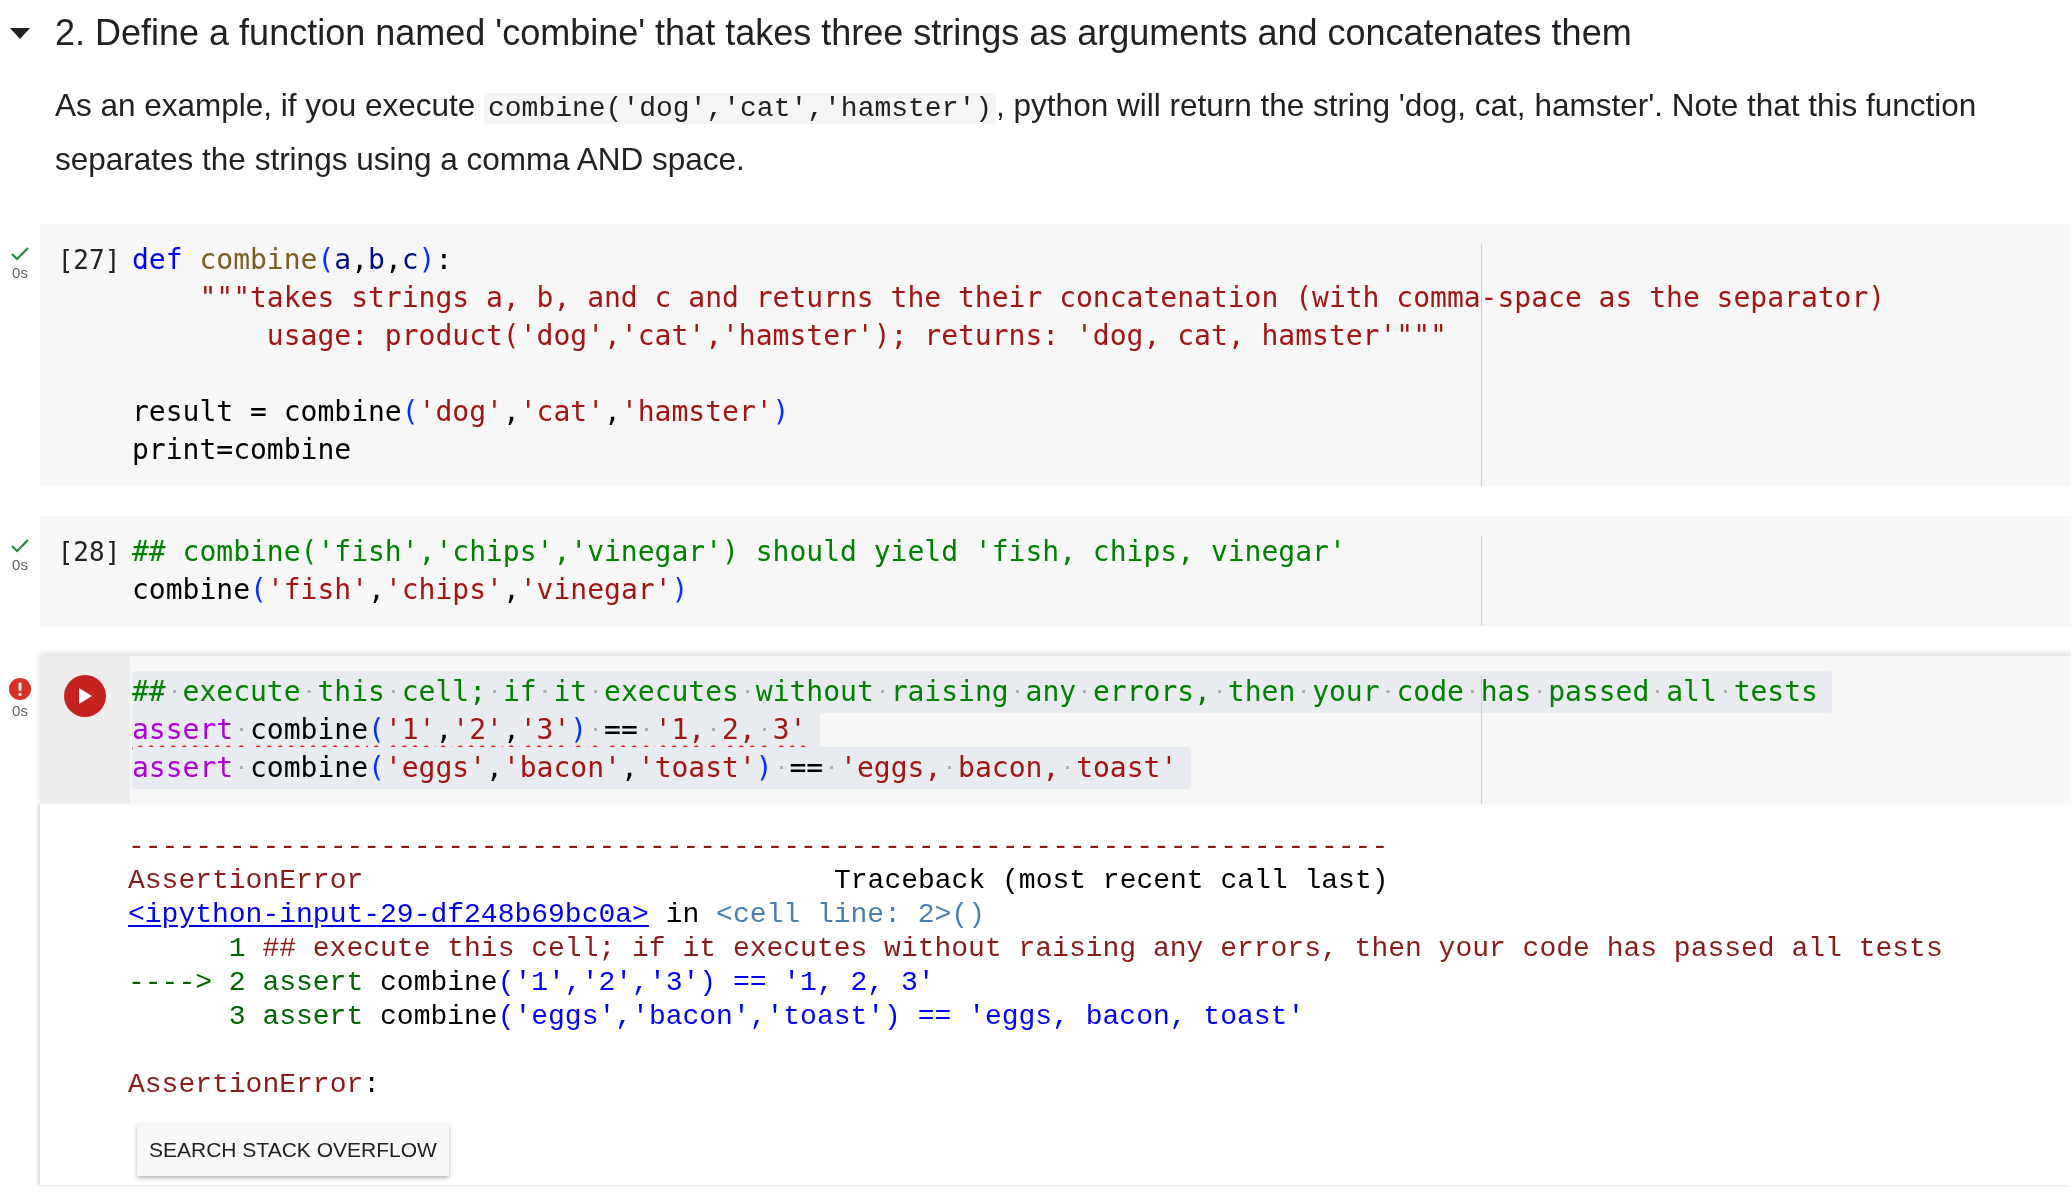 The height and width of the screenshot is (1197, 2071). Describe the element at coordinates (461, 412) in the screenshot. I see `code-line: result = combine('dog','cat','hamster')` at that location.